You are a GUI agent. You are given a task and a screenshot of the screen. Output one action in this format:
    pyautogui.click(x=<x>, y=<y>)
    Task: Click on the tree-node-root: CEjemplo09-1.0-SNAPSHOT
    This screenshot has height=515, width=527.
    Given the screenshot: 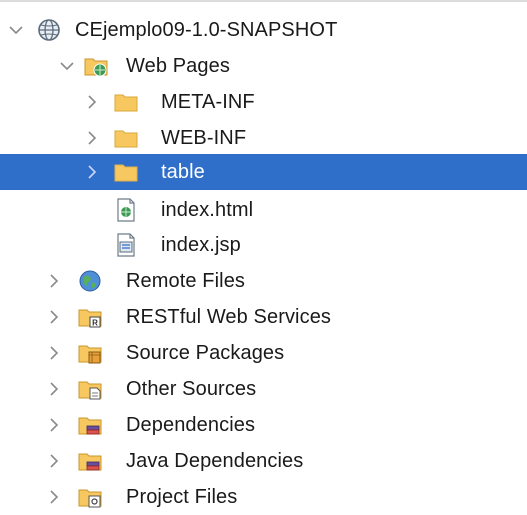 What is the action you would take?
    pyautogui.click(x=263, y=30)
    